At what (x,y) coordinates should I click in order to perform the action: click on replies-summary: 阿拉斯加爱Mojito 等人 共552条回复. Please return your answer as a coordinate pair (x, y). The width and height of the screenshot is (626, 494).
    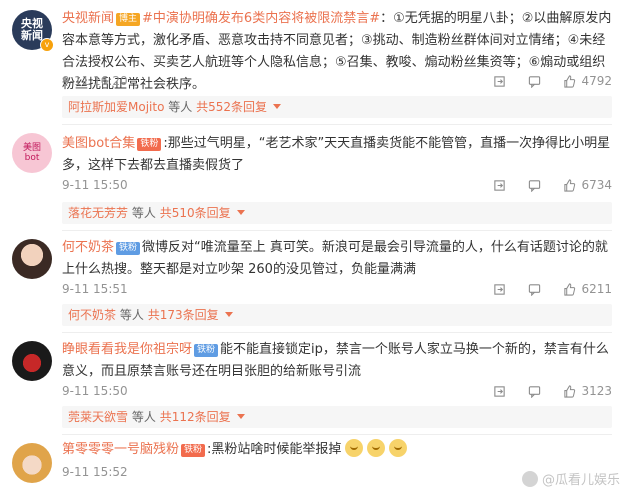
    Looking at the image, I should click on (337, 107).